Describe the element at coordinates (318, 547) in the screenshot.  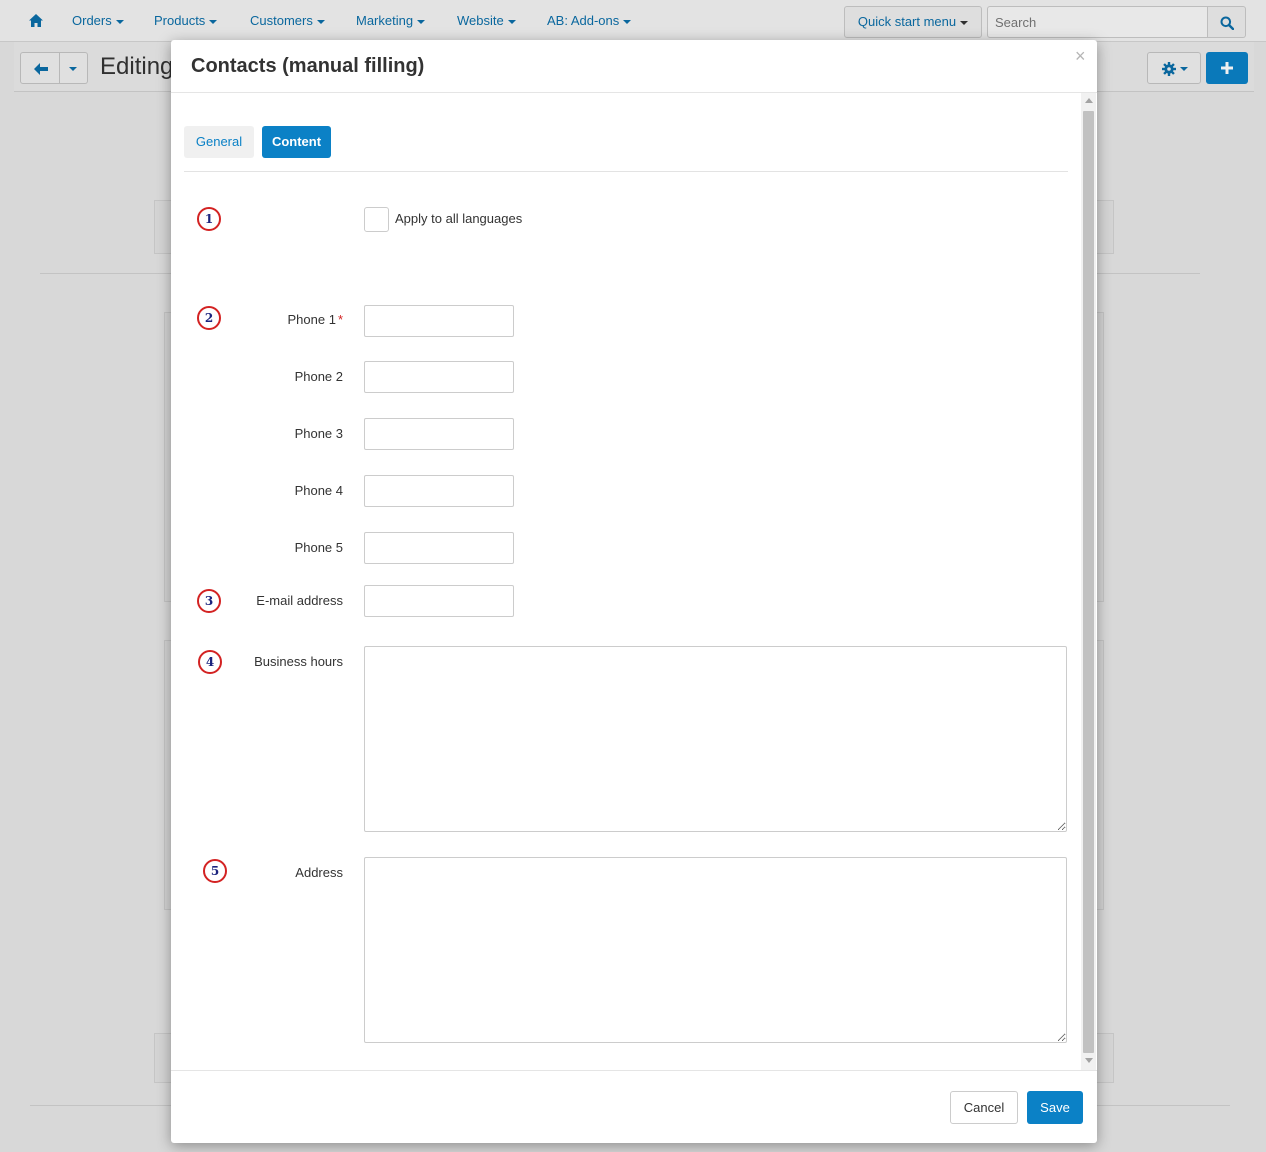
I see `phone5-label: Phone 5` at that location.